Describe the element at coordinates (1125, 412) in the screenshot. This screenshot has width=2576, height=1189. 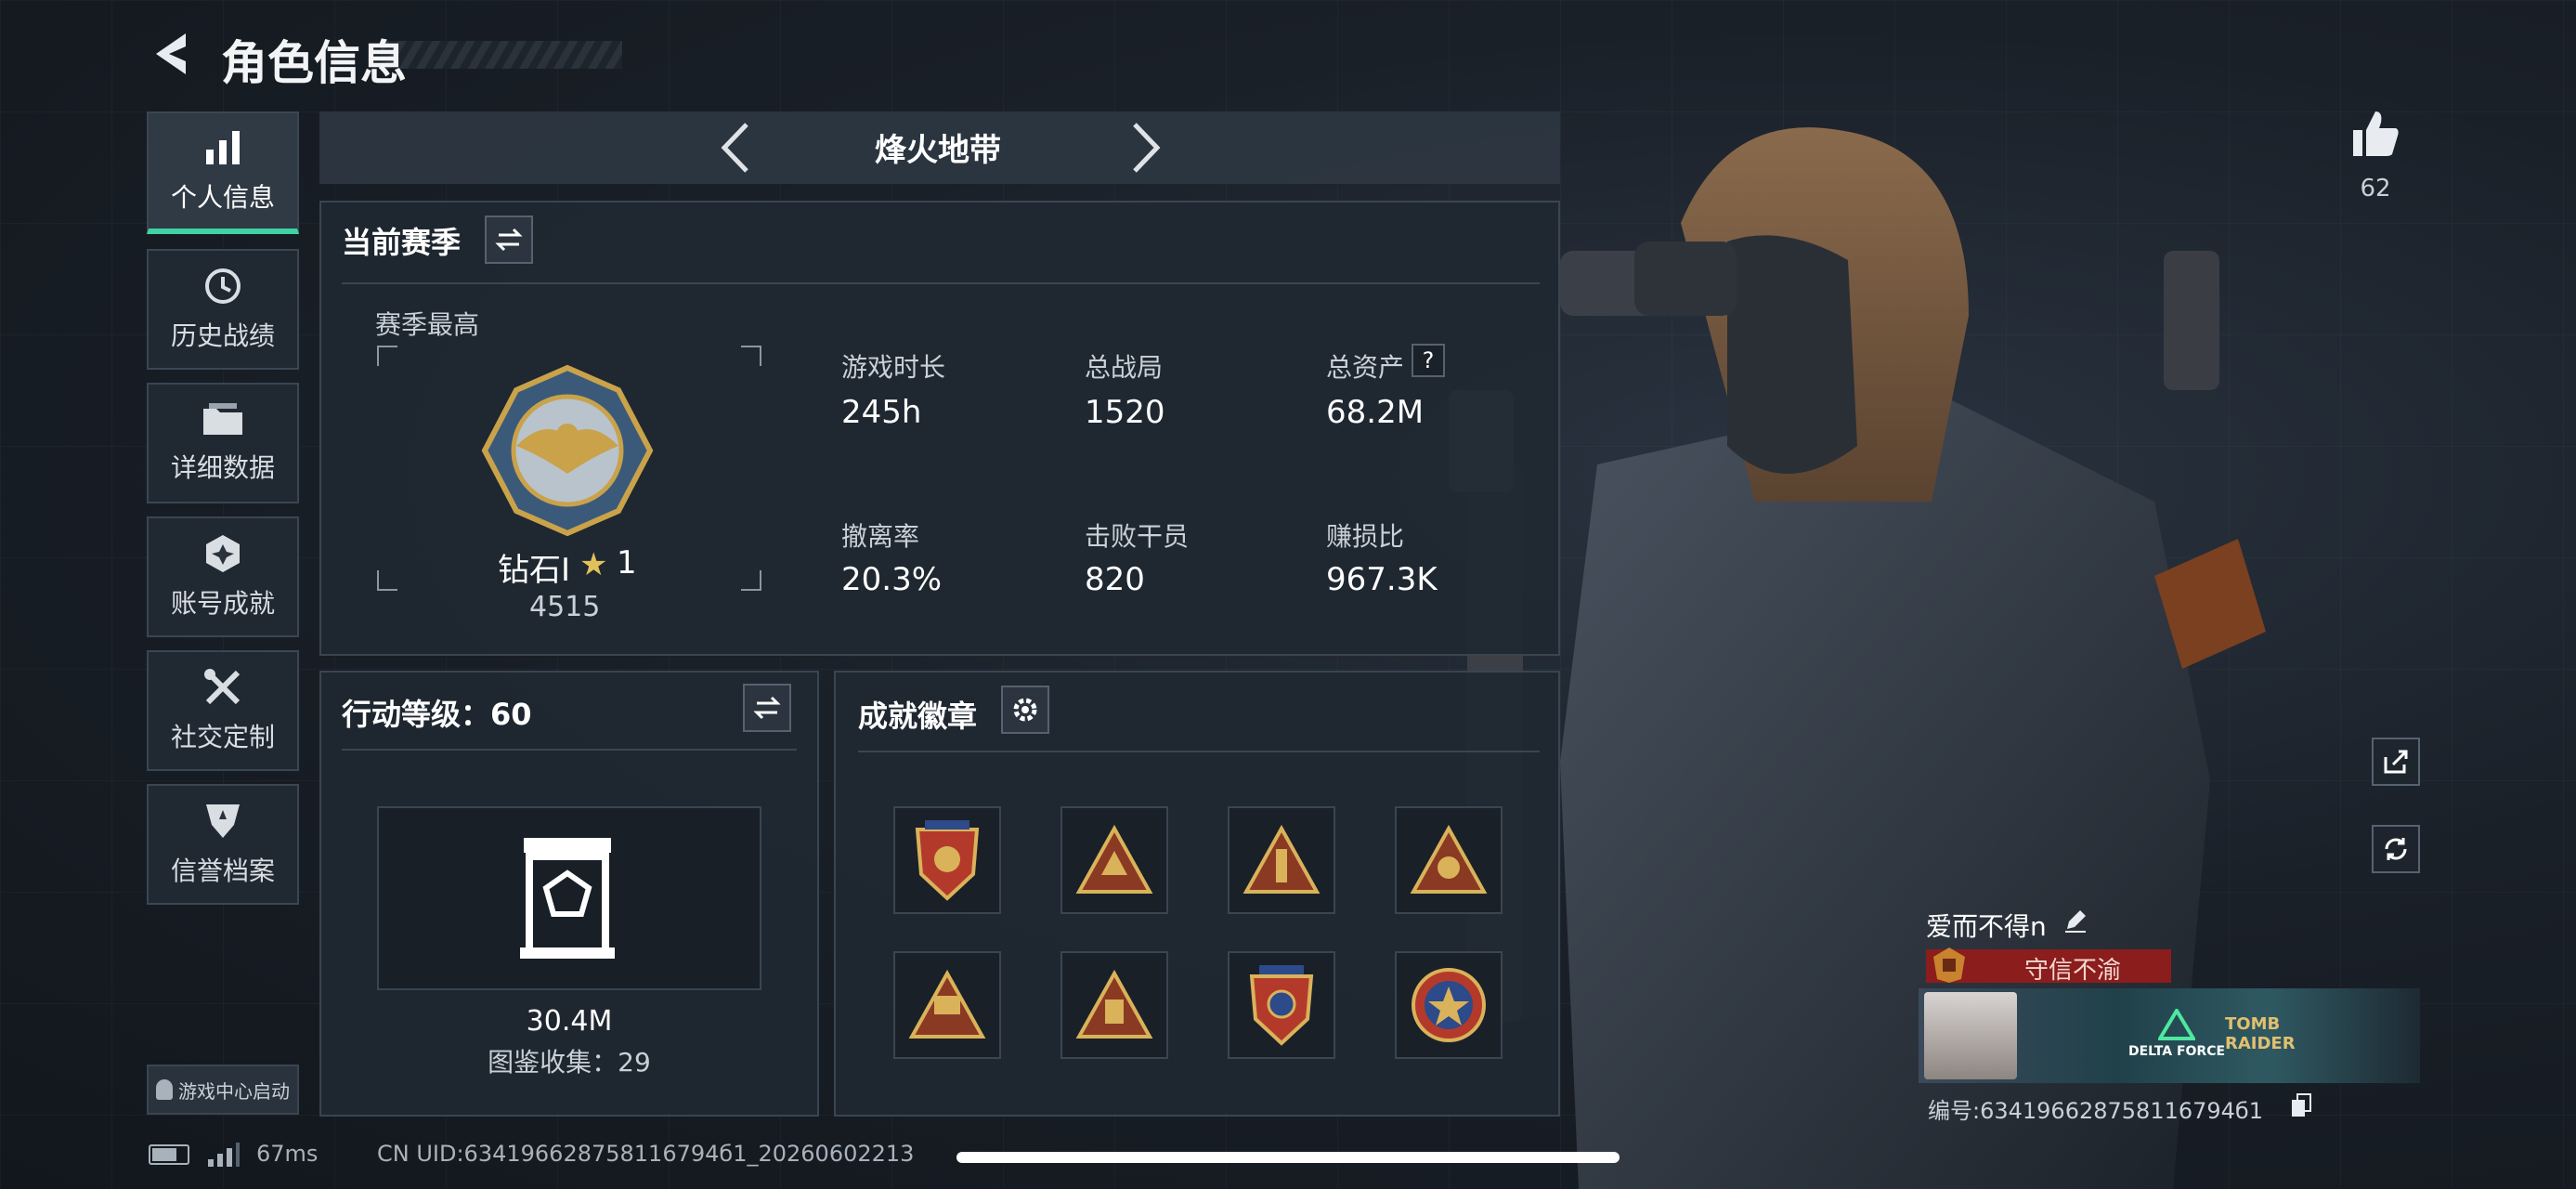
I see `stat-value: 1520` at that location.